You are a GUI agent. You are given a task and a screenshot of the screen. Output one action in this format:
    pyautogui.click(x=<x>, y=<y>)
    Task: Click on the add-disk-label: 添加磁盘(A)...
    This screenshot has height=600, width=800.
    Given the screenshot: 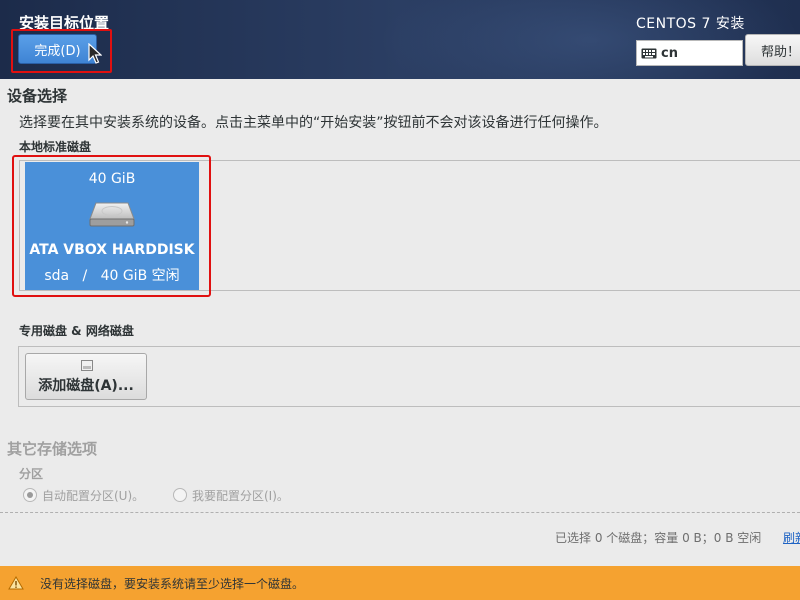 What is the action you would take?
    pyautogui.click(x=86, y=386)
    